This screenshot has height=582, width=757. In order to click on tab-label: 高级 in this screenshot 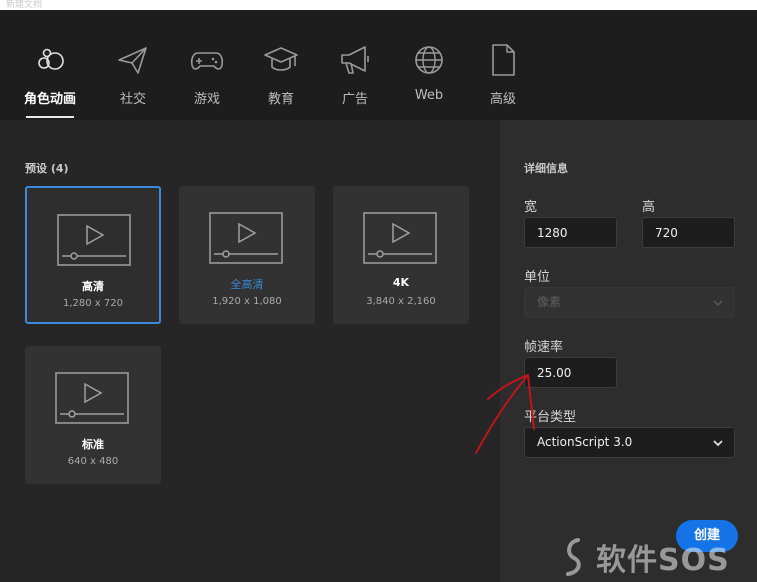, I will do `click(502, 99)`.